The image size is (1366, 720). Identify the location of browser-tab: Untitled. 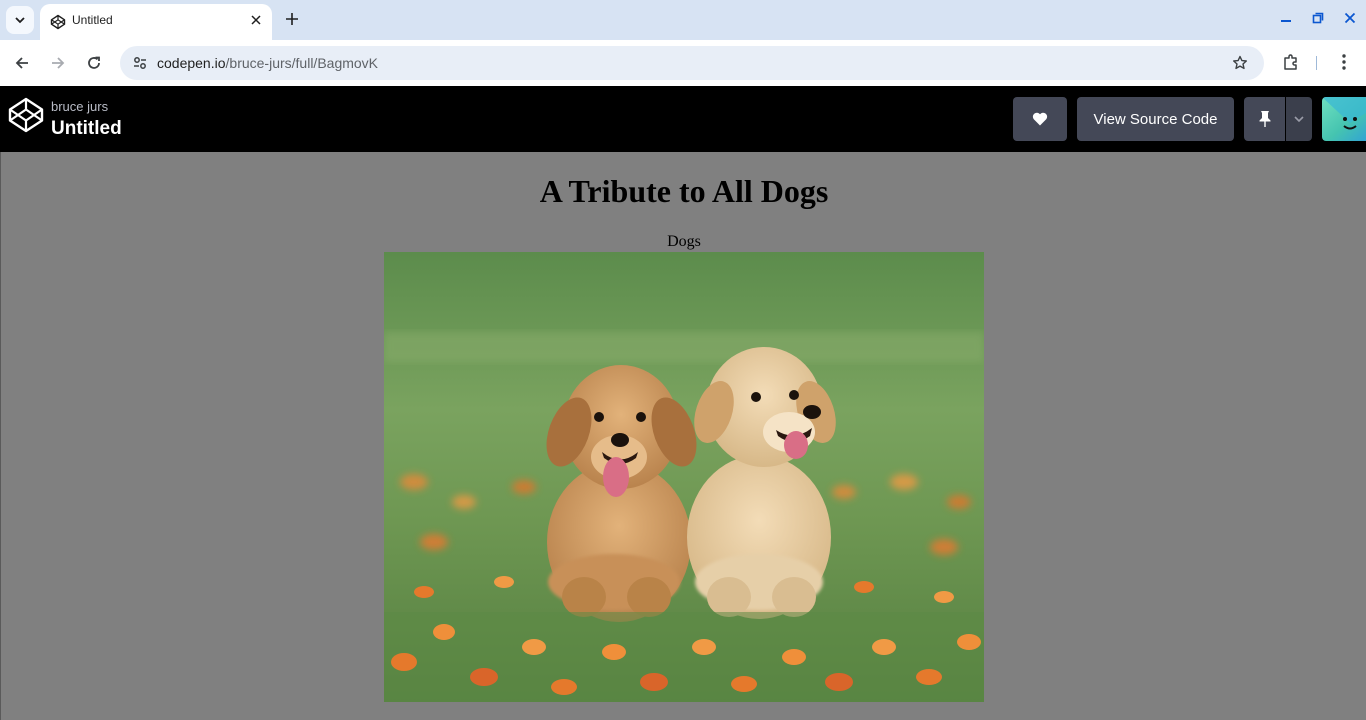
(156, 22).